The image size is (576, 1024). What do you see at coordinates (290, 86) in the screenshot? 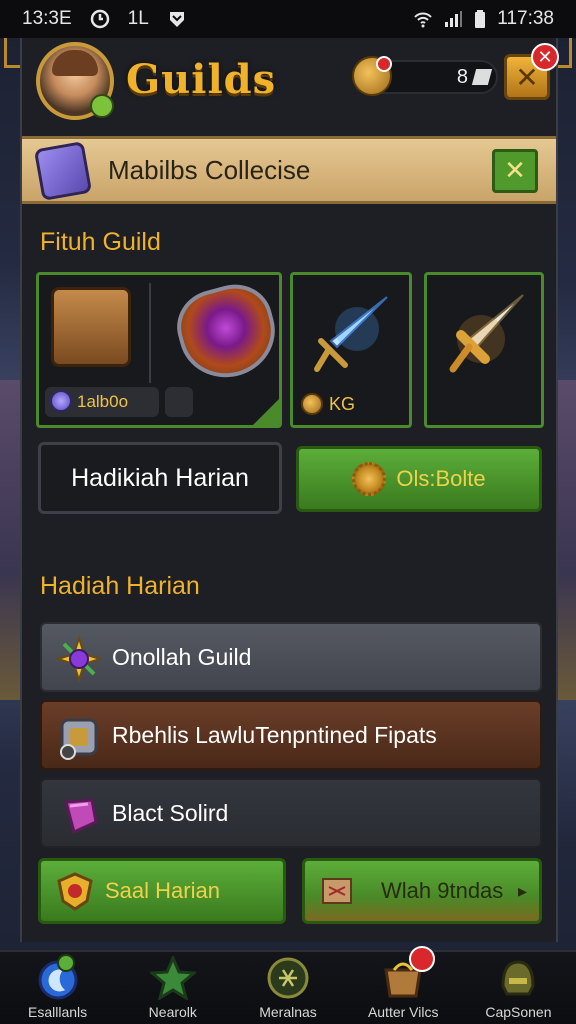
I see `panel-header: Guilds 8 ✕ ✕` at bounding box center [290, 86].